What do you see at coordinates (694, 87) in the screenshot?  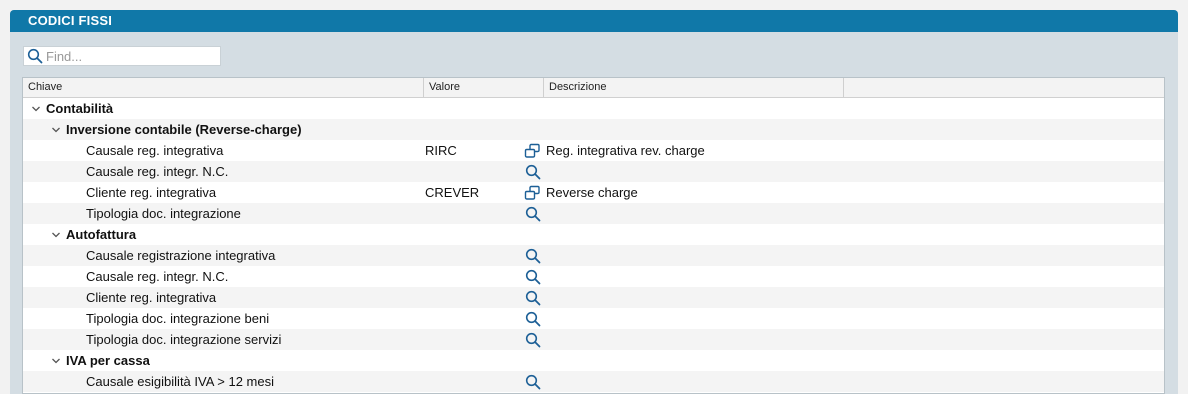 I see `column-header-descrizione: Descrizione` at bounding box center [694, 87].